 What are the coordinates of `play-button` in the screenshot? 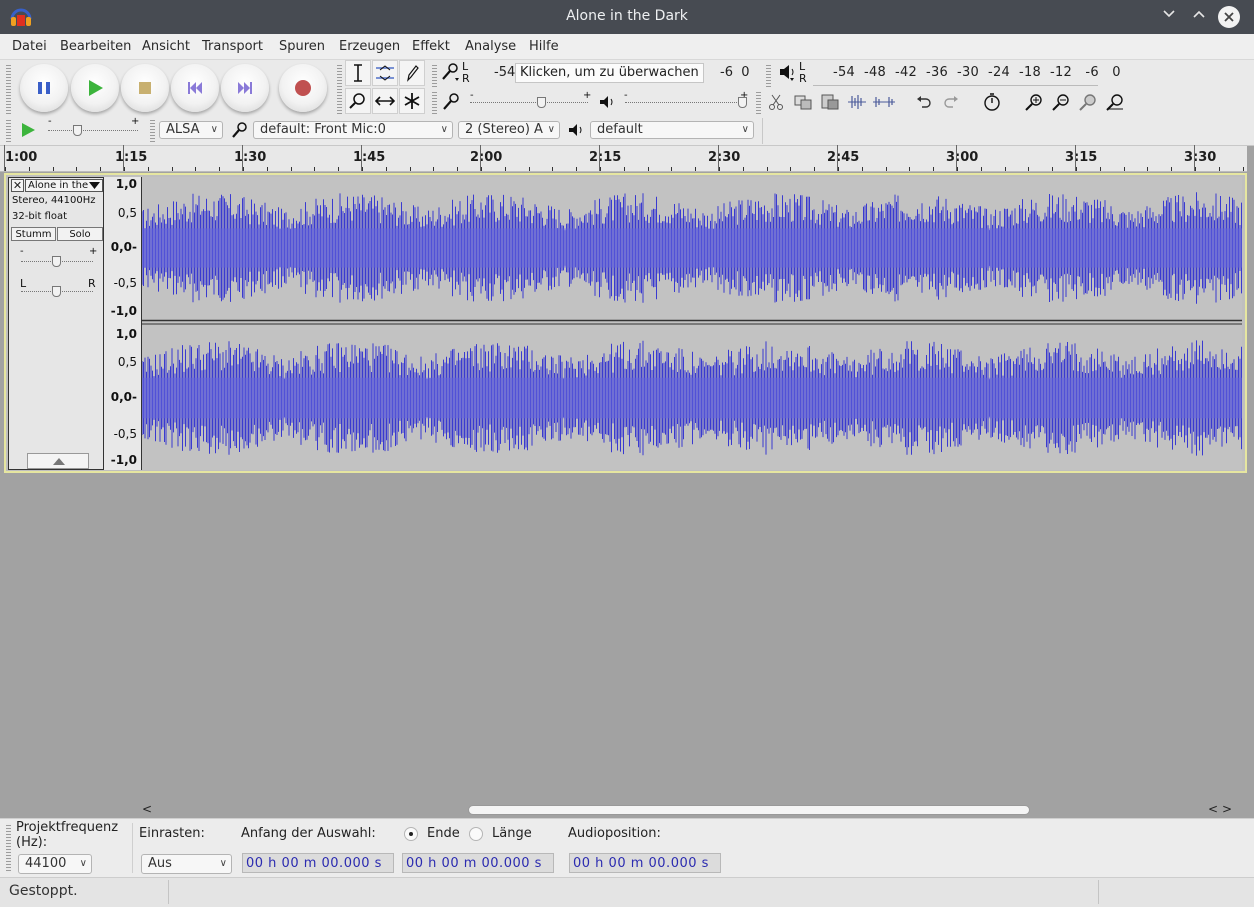 It's located at (95, 88).